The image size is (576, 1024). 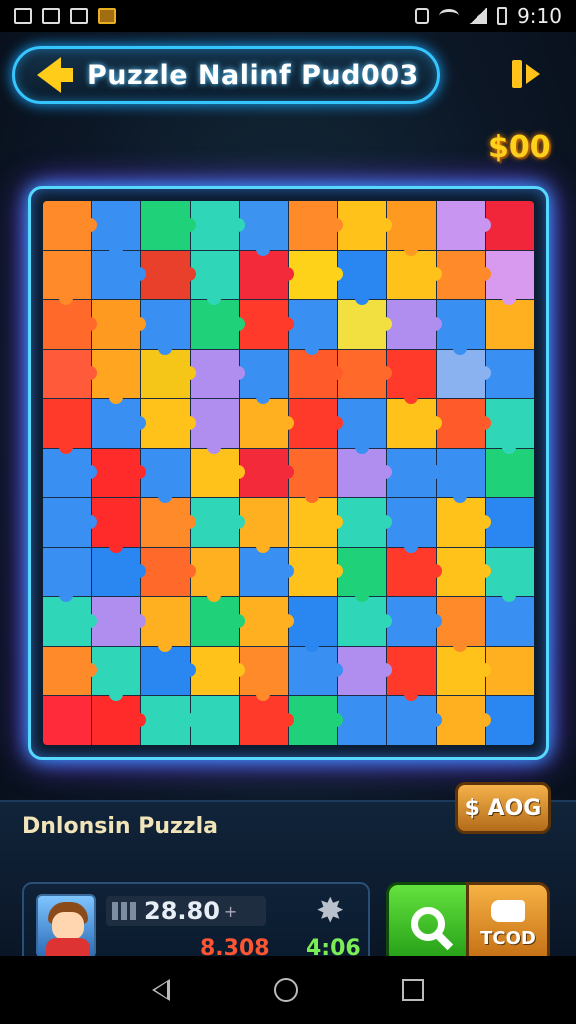 What do you see at coordinates (66, 926) in the screenshot?
I see `avatar` at bounding box center [66, 926].